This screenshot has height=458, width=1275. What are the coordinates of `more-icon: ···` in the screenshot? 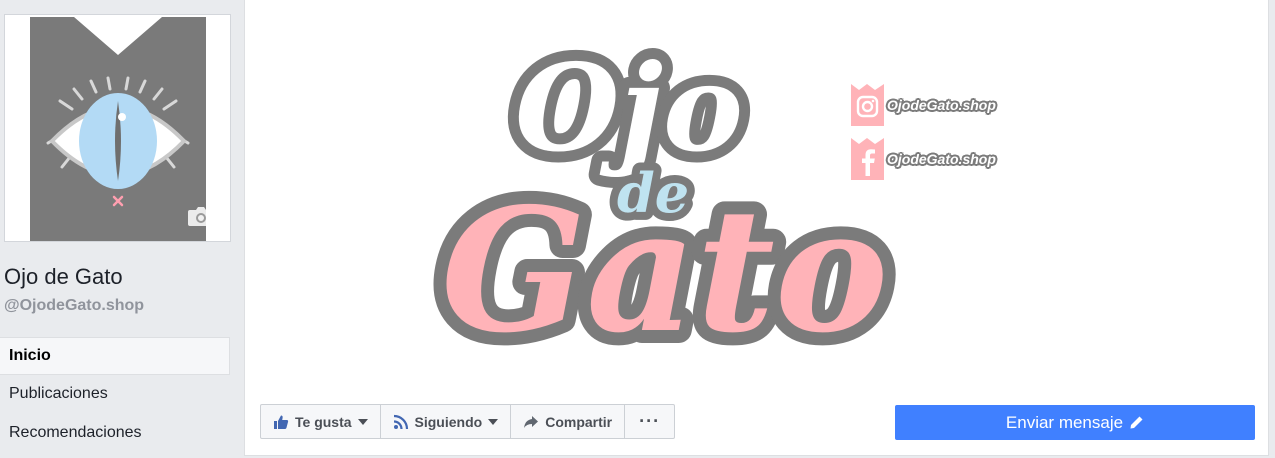 It's located at (650, 421).